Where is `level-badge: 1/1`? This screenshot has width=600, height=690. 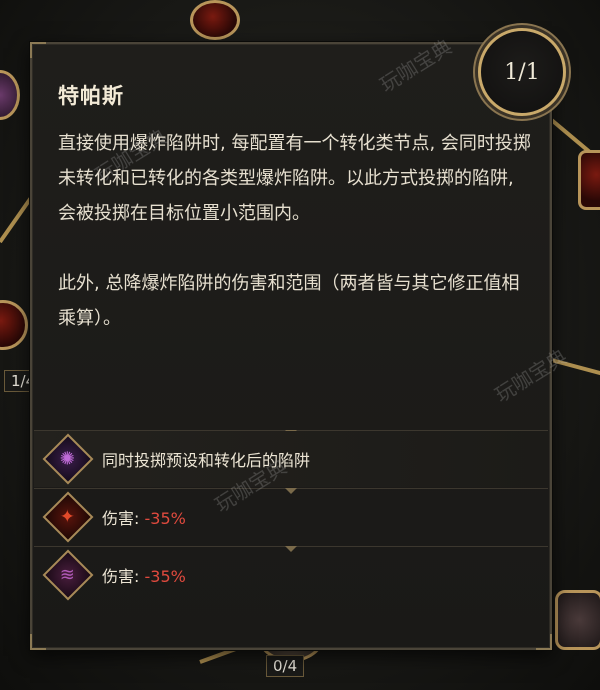
level-badge: 1/1 is located at coordinates (522, 72).